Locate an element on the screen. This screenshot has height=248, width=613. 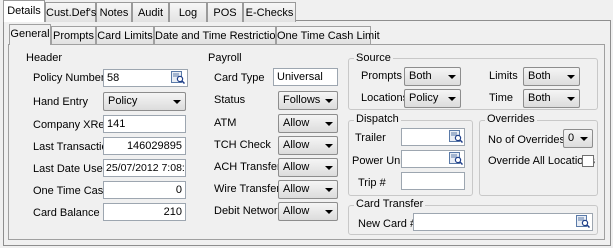
new-card-label: New Card # is located at coordinates (387, 224).